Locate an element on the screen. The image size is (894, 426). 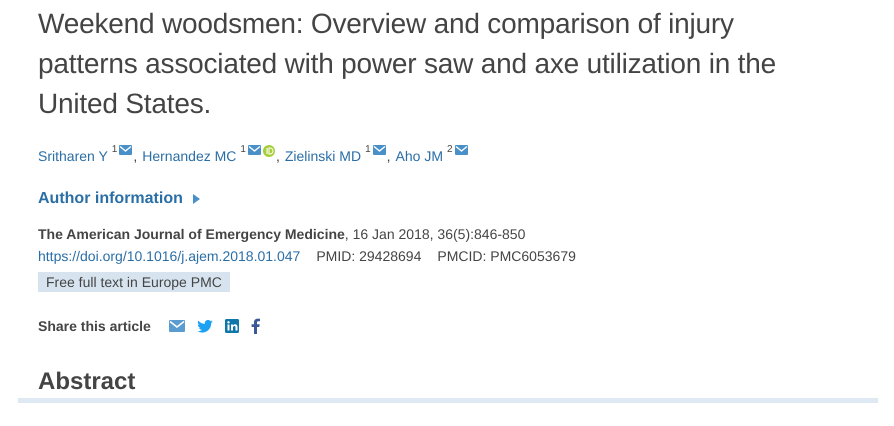
pmcid: PMCID: PMC6053679 is located at coordinates (506, 256).